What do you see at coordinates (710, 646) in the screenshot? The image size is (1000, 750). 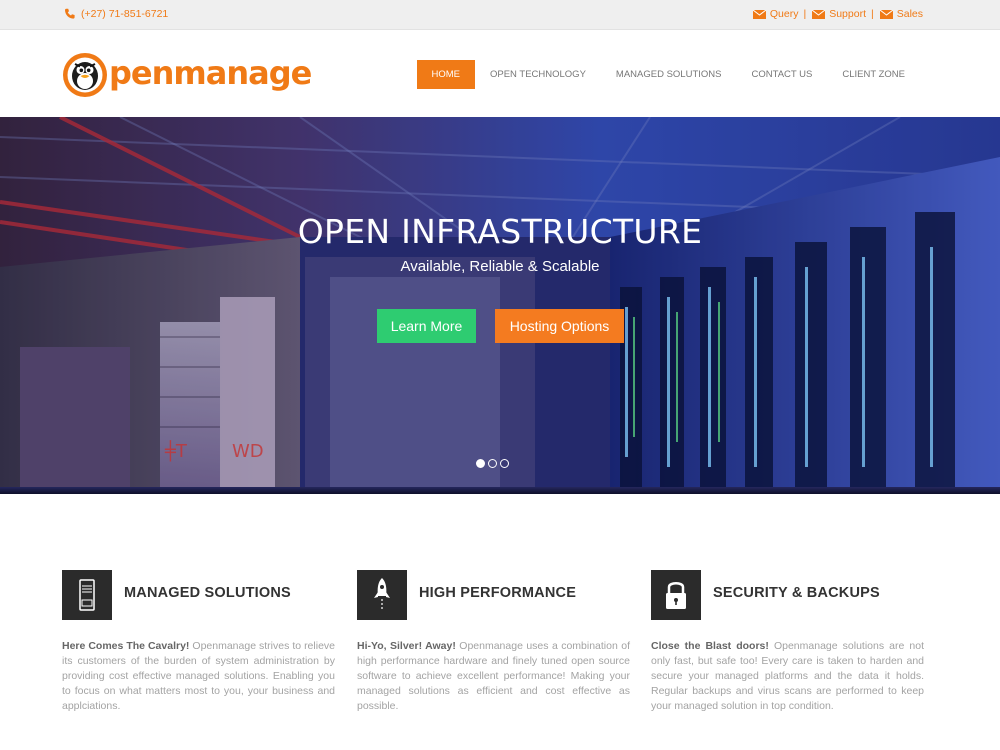 I see `feature-lead: Close the Blast doors!` at bounding box center [710, 646].